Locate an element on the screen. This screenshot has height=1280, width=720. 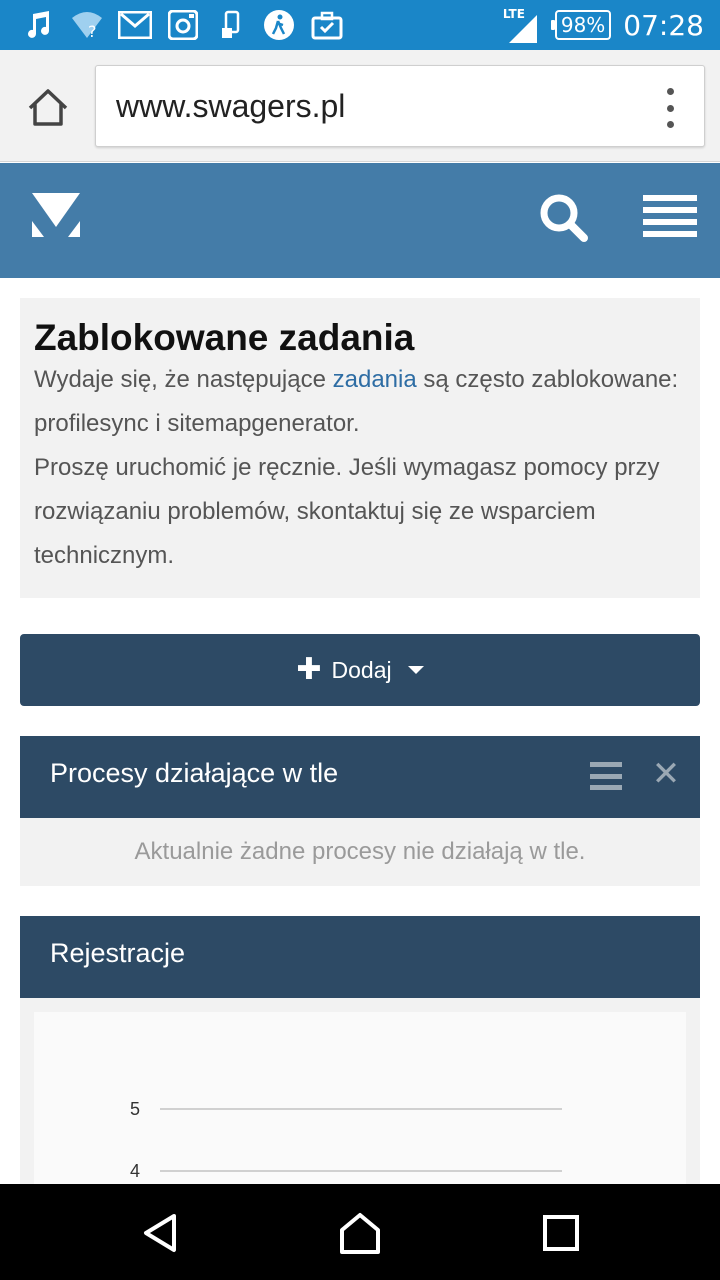
add-button-label: Dodaj is located at coordinates (361, 669).